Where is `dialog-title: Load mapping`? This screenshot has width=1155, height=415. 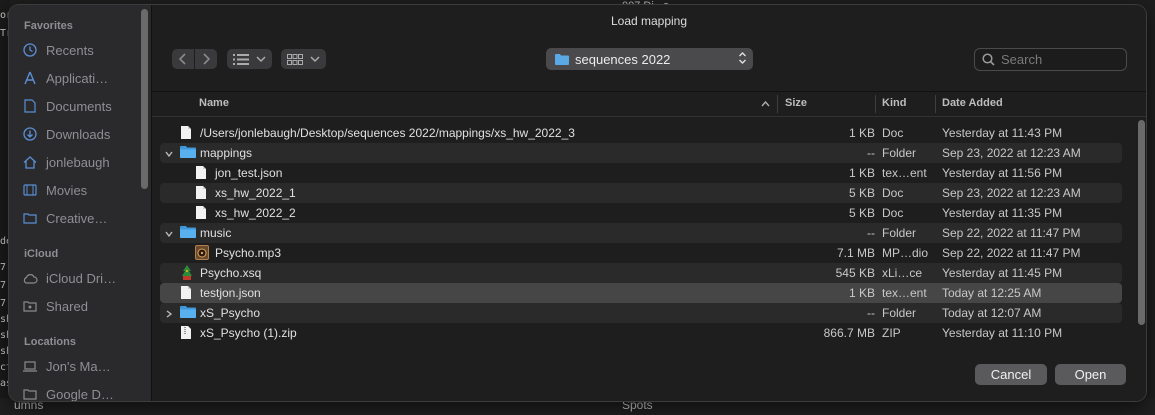 dialog-title: Load mapping is located at coordinates (649, 21).